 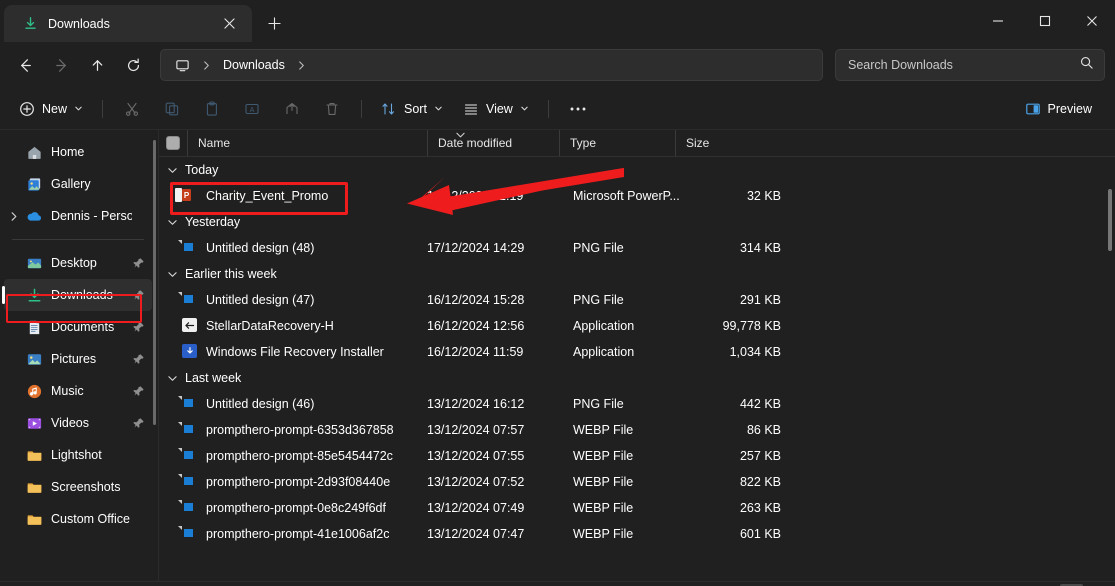 What do you see at coordinates (206, 65) in the screenshot?
I see `breadcrumb-chevron-icon` at bounding box center [206, 65].